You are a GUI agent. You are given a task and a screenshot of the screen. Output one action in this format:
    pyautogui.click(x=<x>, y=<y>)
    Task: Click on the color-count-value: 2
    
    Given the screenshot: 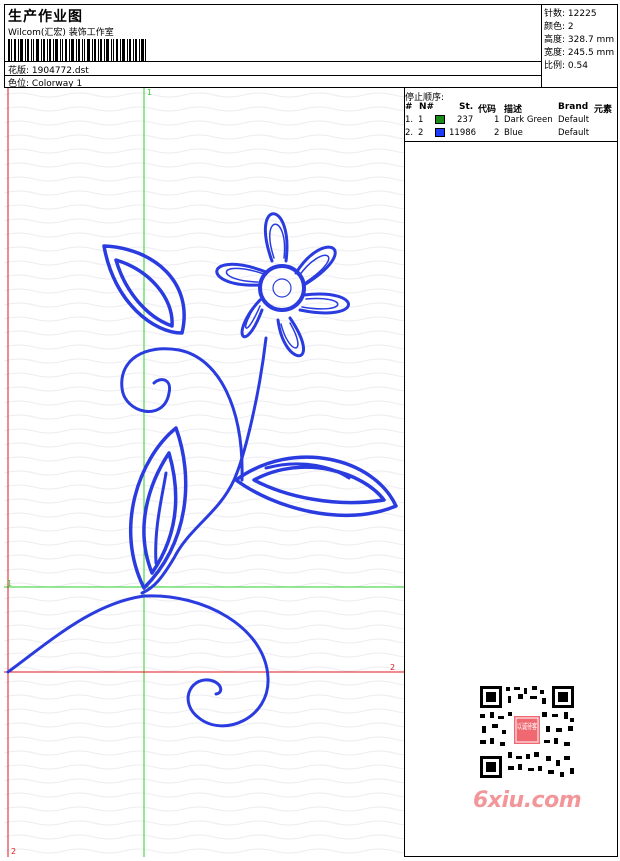 What is the action you would take?
    pyautogui.click(x=570, y=27)
    